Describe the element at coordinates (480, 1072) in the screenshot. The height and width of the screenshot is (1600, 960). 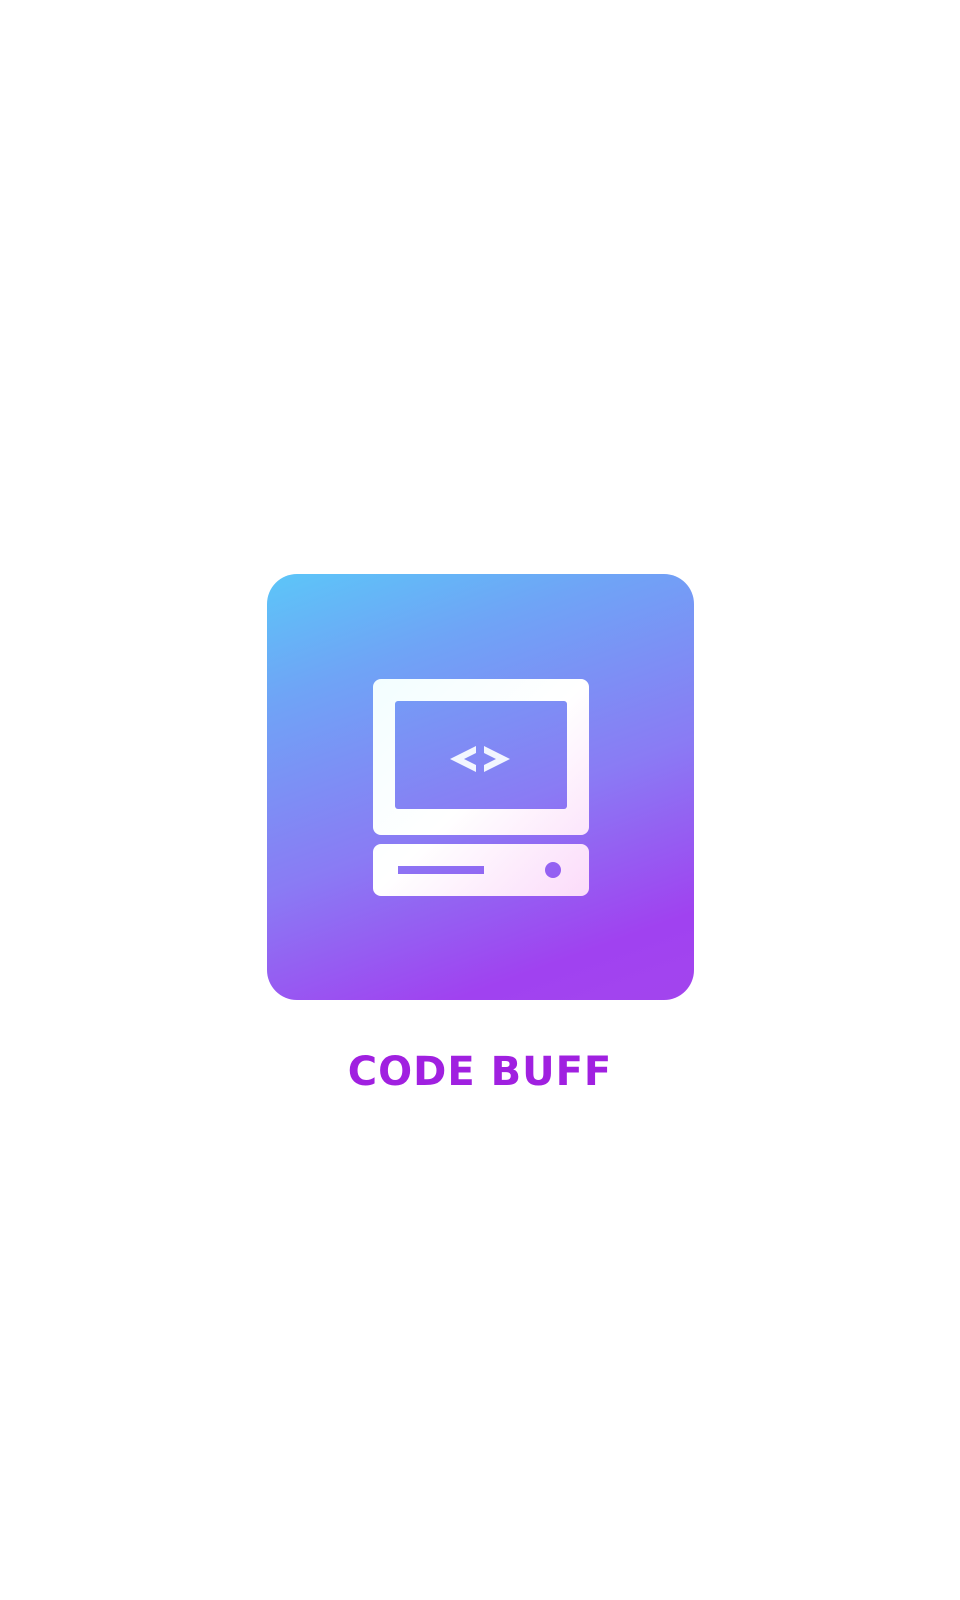
I see `app-title: CODE BUFF` at that location.